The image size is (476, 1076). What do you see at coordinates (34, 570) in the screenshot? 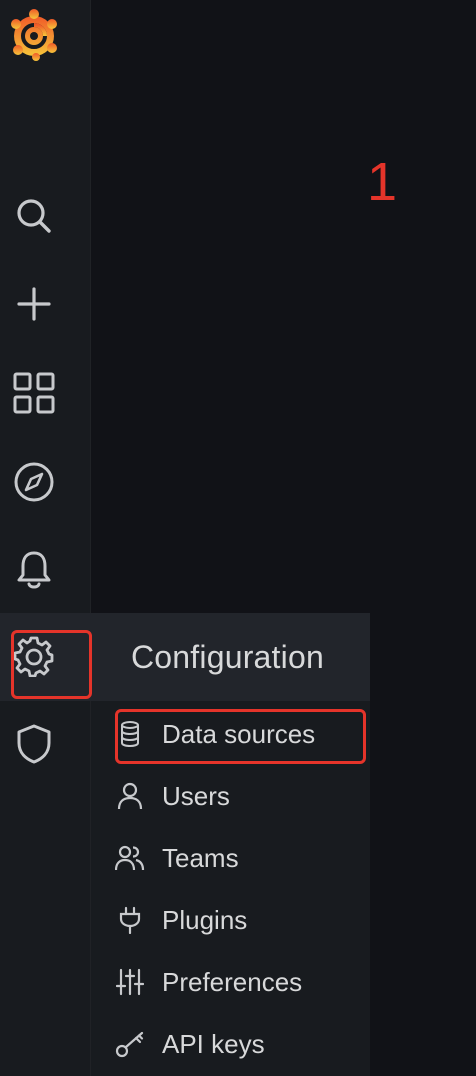
I see `bell-icon` at bounding box center [34, 570].